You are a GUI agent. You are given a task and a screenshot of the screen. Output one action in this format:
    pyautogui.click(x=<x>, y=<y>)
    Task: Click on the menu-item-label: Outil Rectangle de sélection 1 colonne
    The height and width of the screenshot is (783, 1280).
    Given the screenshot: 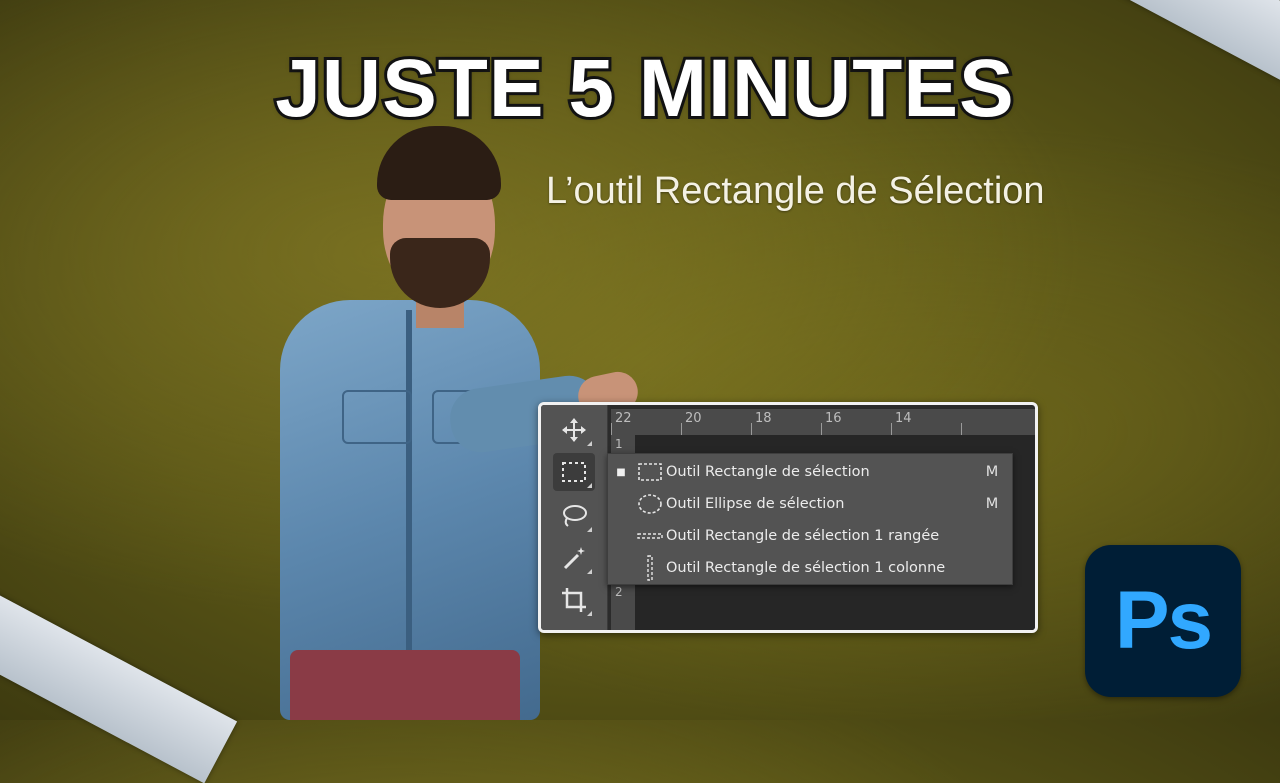 What is the action you would take?
    pyautogui.click(x=806, y=568)
    